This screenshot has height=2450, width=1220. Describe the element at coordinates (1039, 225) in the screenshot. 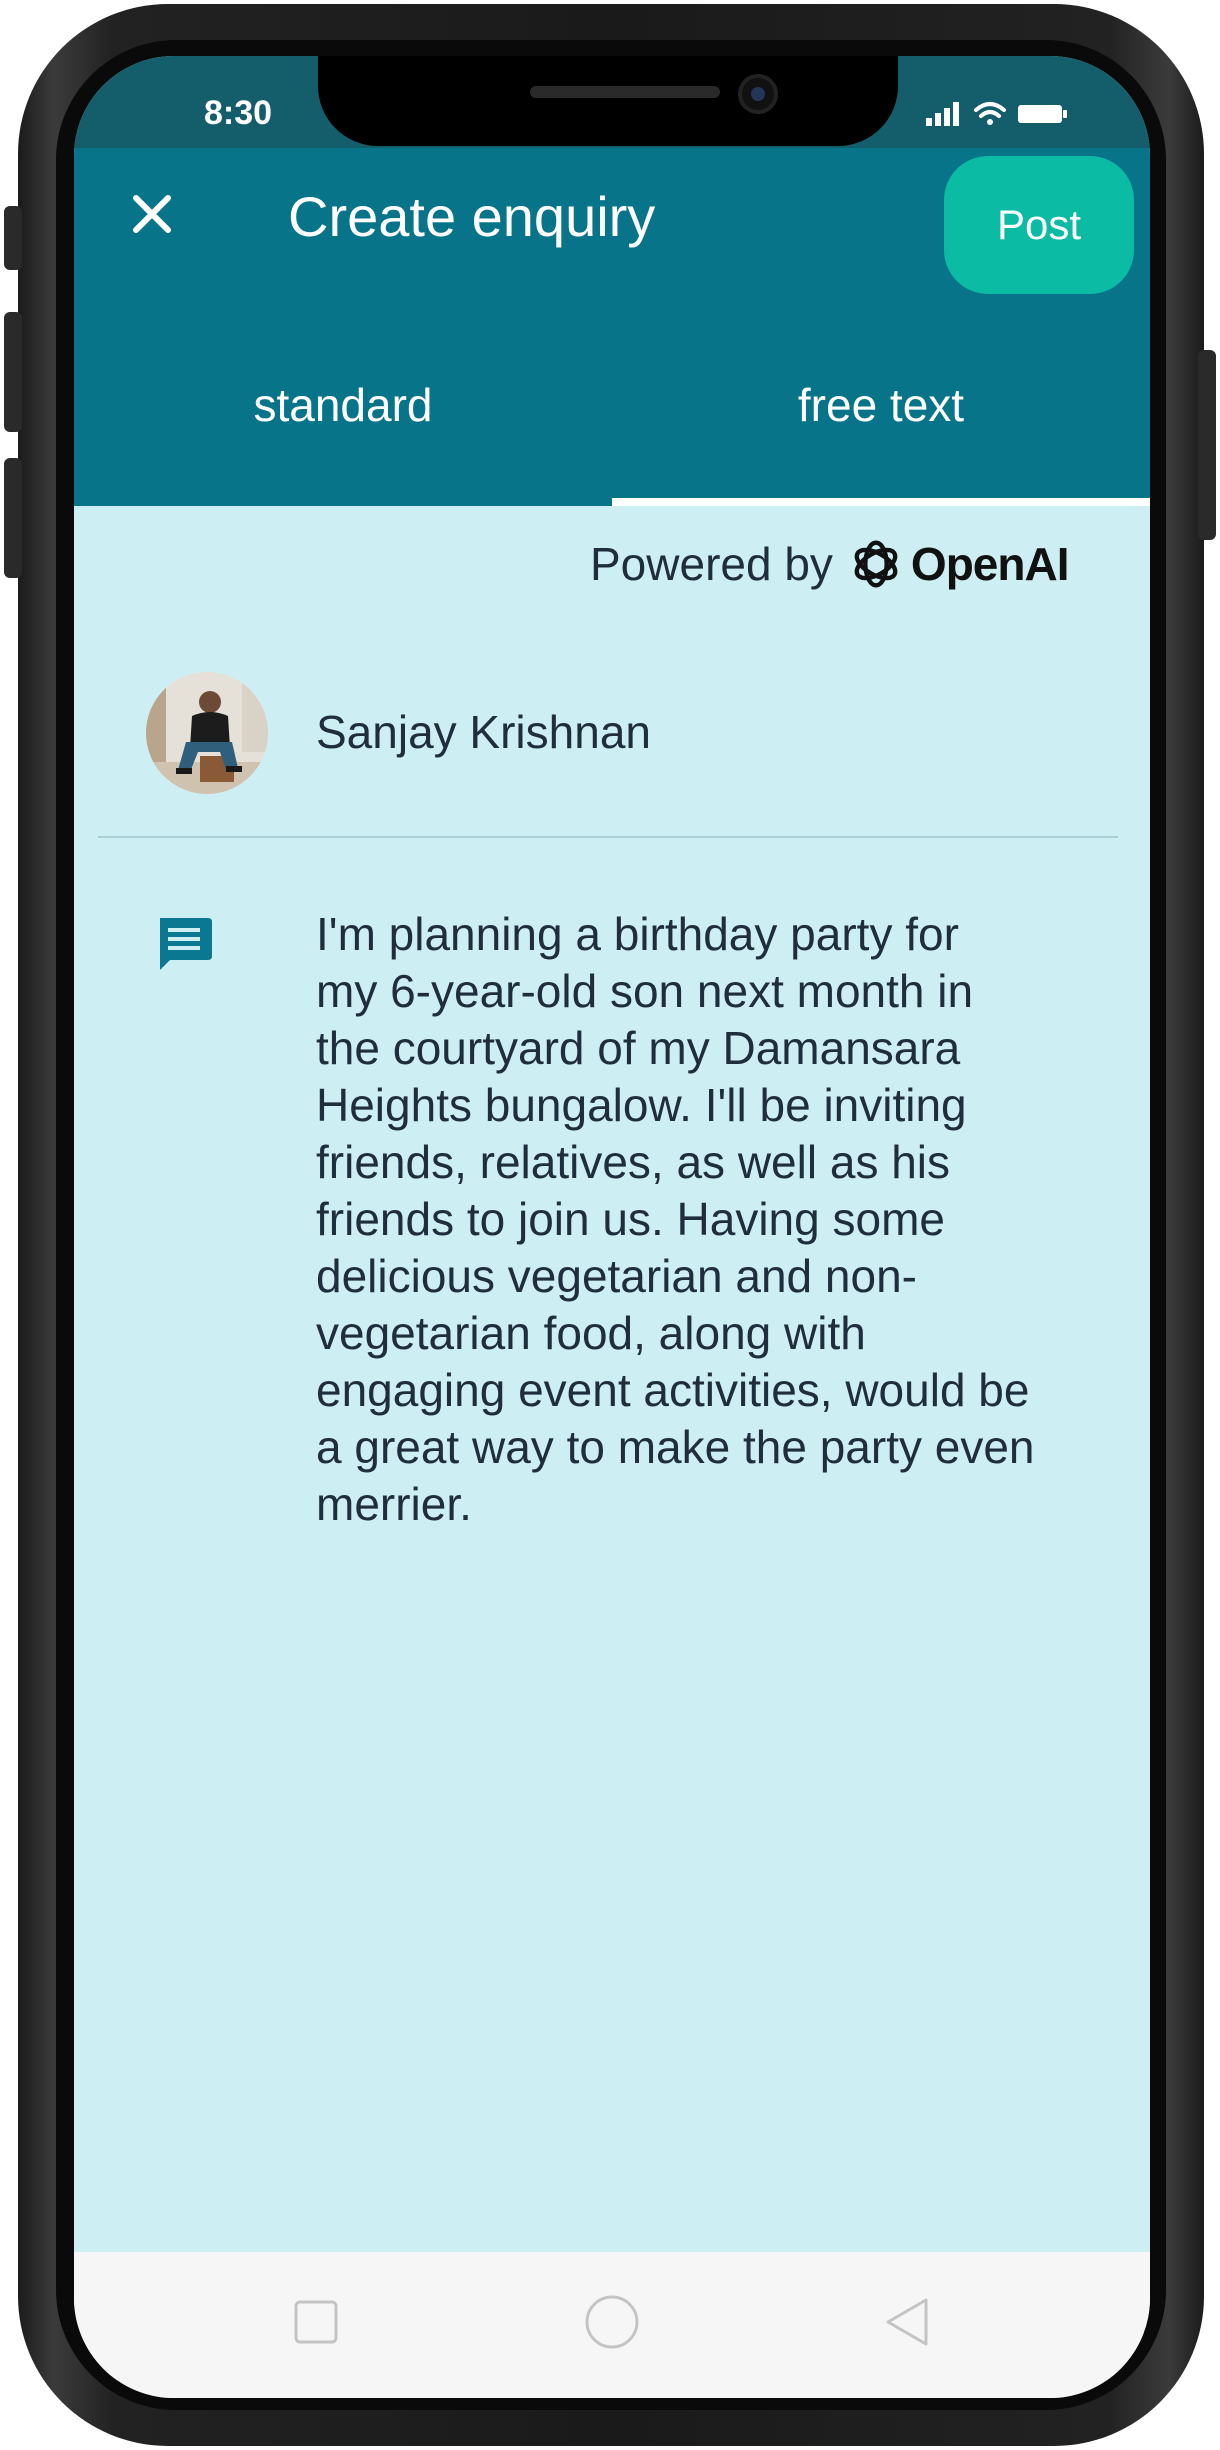

I see `post-button: Post` at that location.